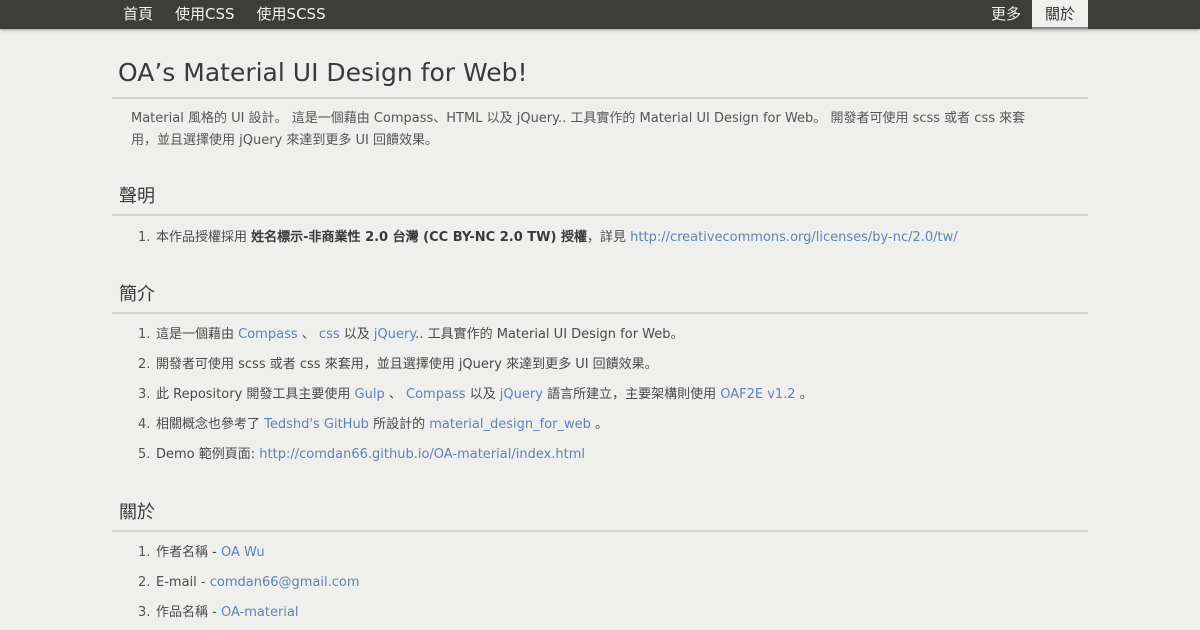 This screenshot has width=1200, height=630. Describe the element at coordinates (260, 612) in the screenshot. I see `project-link: OA-material` at that location.